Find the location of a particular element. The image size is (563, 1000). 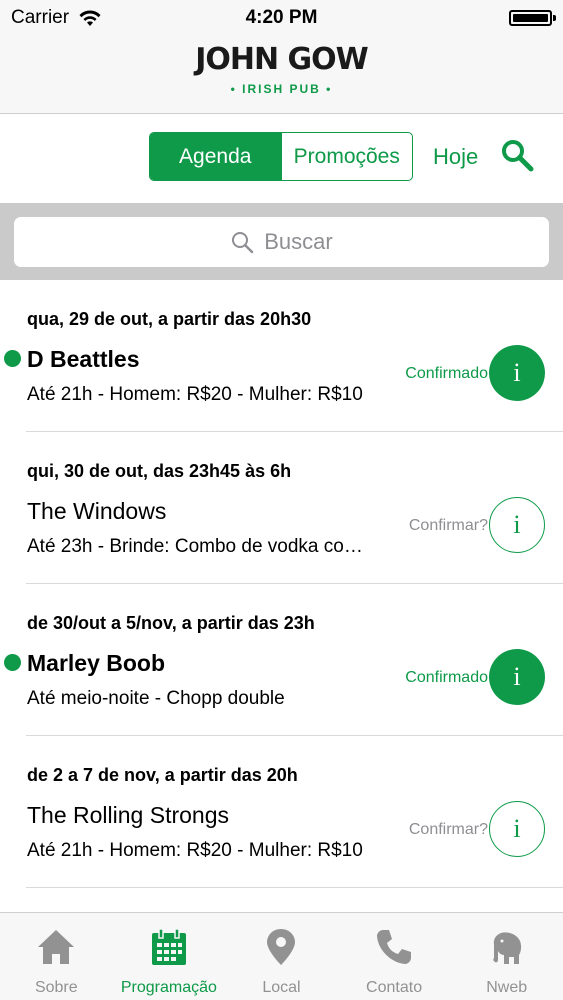

nav-header: JOHN GOW • IRISH PUB • is located at coordinates (281, 75).